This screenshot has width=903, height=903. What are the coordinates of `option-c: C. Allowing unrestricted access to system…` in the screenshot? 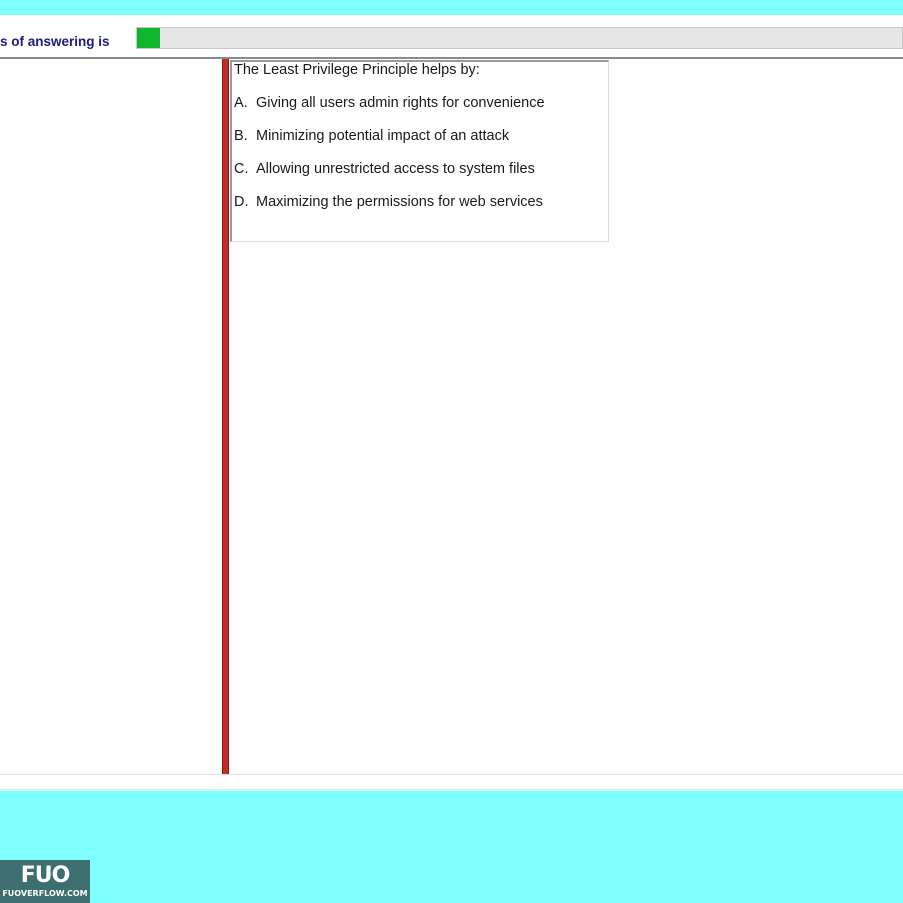 It's located at (384, 169).